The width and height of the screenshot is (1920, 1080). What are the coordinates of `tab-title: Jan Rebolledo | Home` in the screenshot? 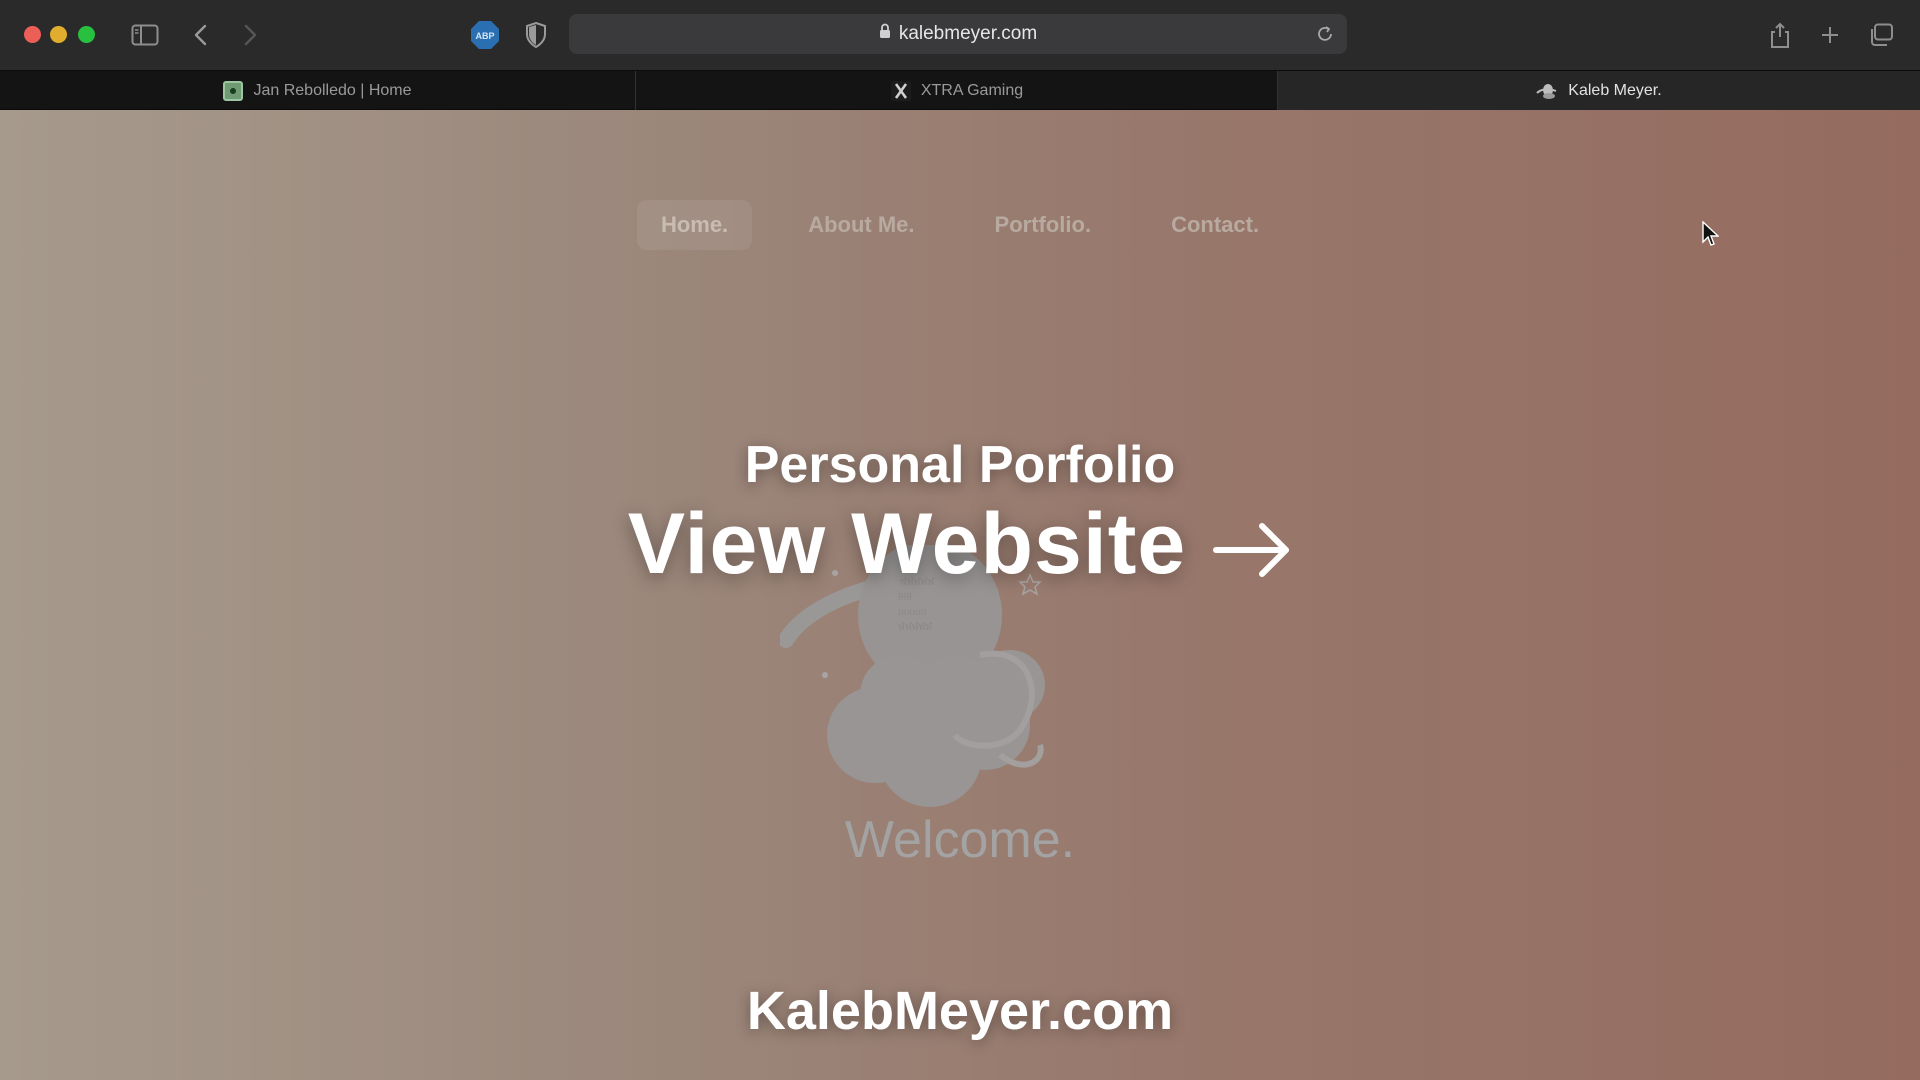 It's located at (332, 90).